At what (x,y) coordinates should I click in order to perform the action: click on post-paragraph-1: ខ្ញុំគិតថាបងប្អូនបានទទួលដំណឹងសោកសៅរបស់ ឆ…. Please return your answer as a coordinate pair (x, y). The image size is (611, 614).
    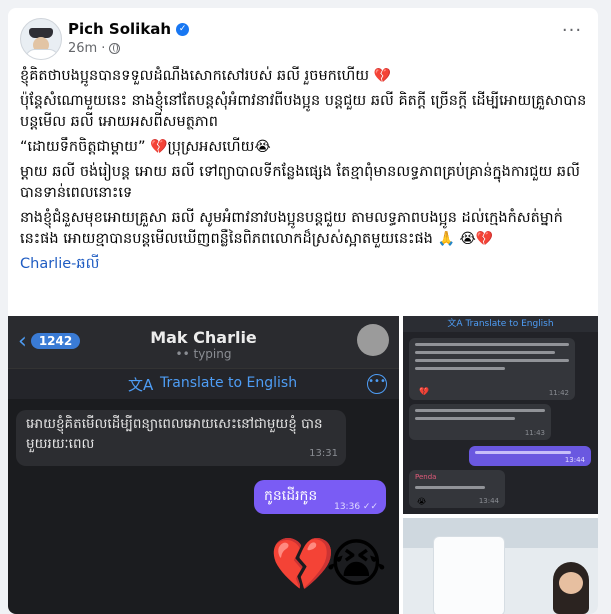
    Looking at the image, I should click on (206, 76).